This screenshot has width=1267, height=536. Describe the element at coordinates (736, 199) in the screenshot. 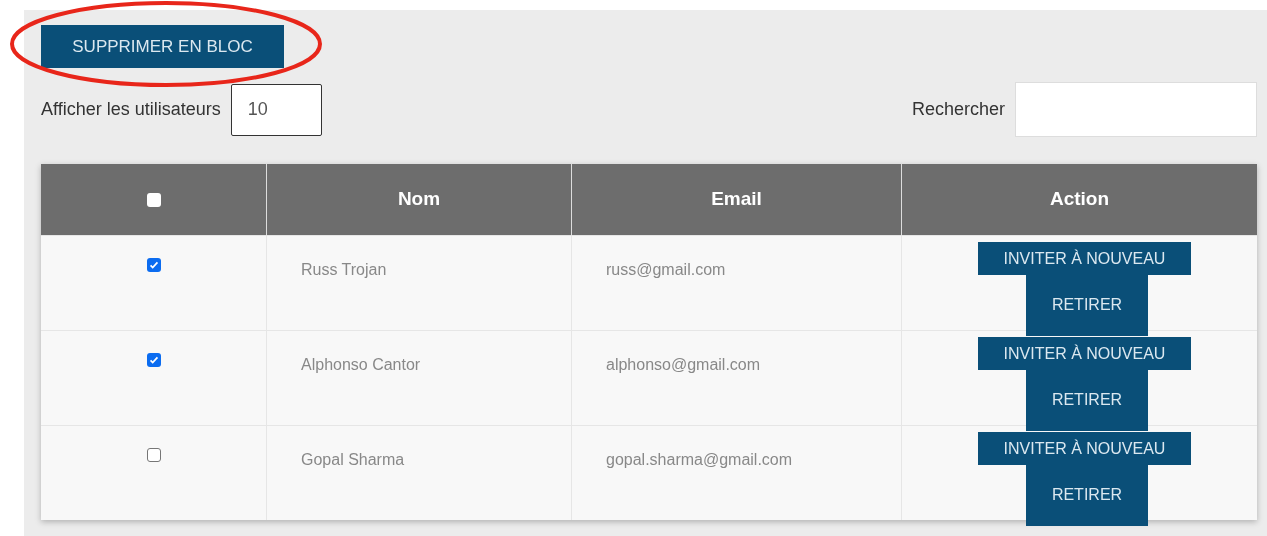

I see `column-header: Email` at that location.